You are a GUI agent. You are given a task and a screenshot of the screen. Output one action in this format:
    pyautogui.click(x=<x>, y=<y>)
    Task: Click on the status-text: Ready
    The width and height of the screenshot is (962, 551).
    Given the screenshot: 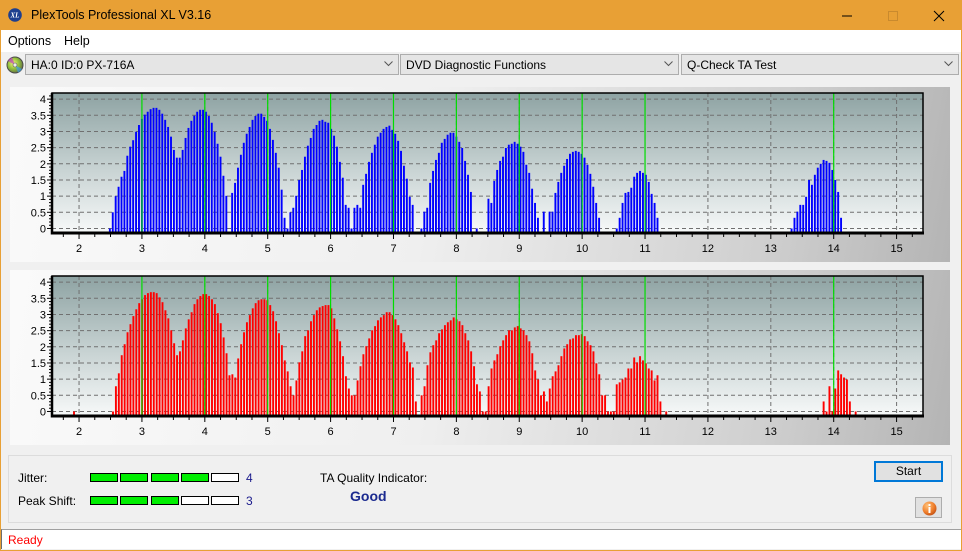 What is the action you would take?
    pyautogui.click(x=25, y=540)
    